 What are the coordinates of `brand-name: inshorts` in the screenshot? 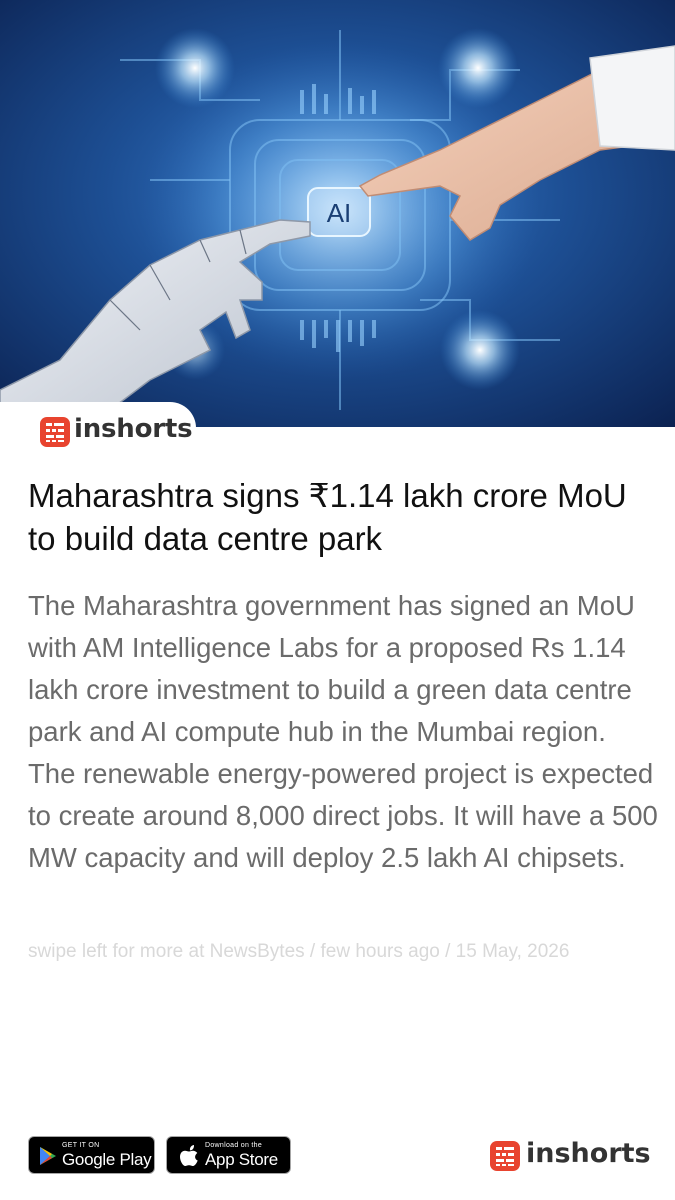 It's located at (133, 429).